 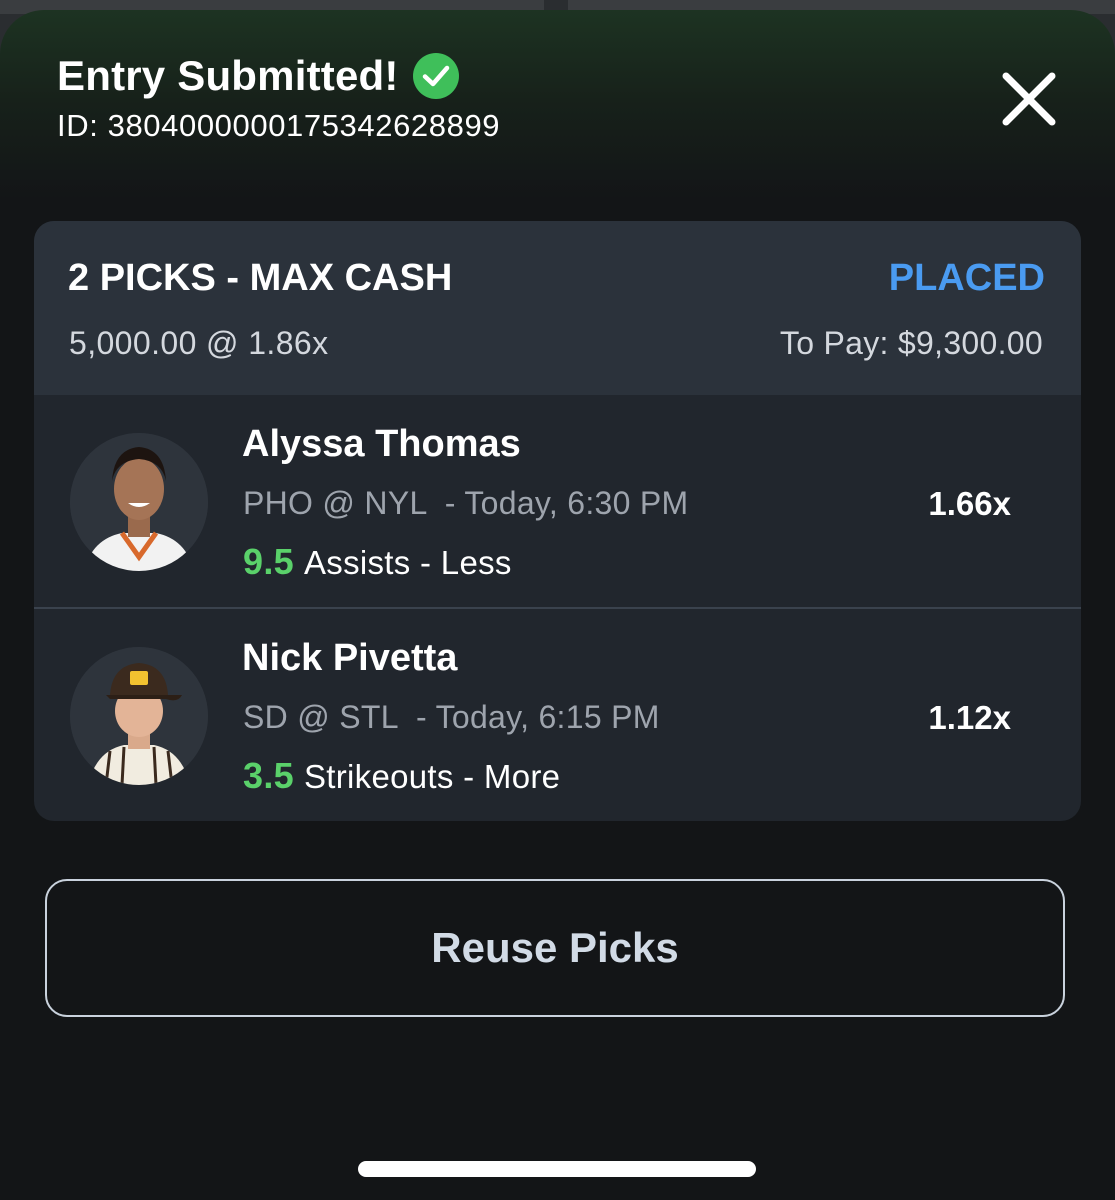 What do you see at coordinates (966, 278) in the screenshot?
I see `status-badge: PLACED` at bounding box center [966, 278].